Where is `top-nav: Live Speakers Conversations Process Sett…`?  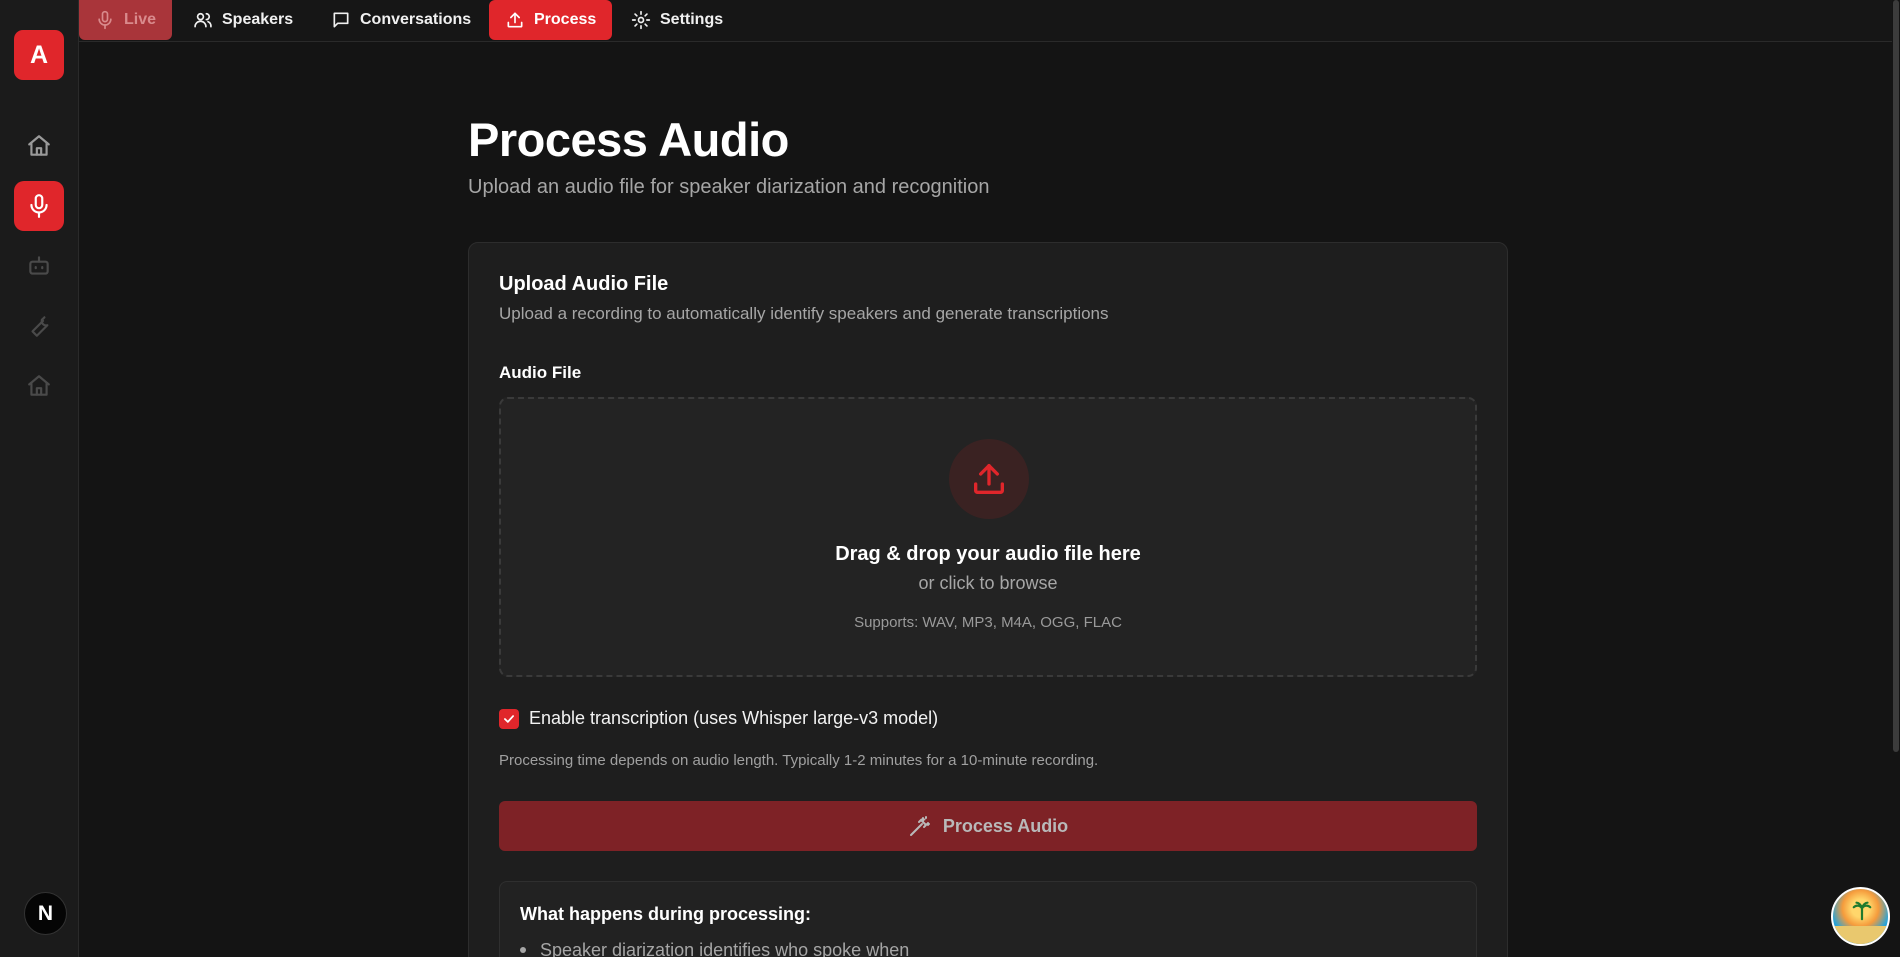
top-nav: Live Speakers Conversations Process Sett… is located at coordinates (989, 21).